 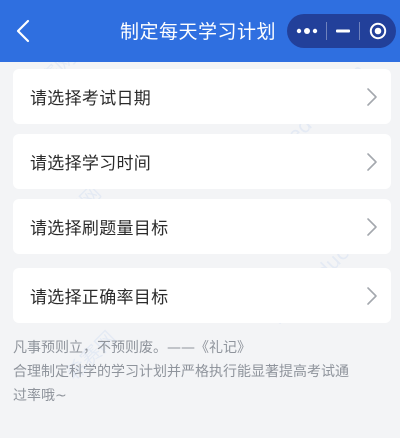 I want to click on page-title: 制定每天学习计划, so click(x=198, y=32).